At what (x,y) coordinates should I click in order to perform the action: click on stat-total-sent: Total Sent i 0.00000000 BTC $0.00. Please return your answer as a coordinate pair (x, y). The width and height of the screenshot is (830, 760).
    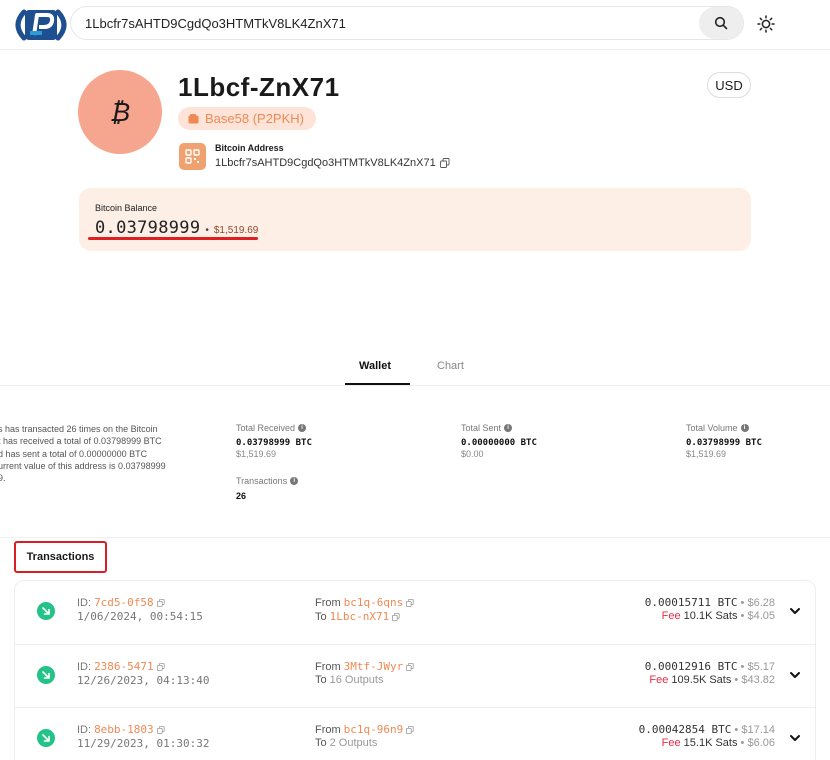
    Looking at the image, I should click on (499, 441).